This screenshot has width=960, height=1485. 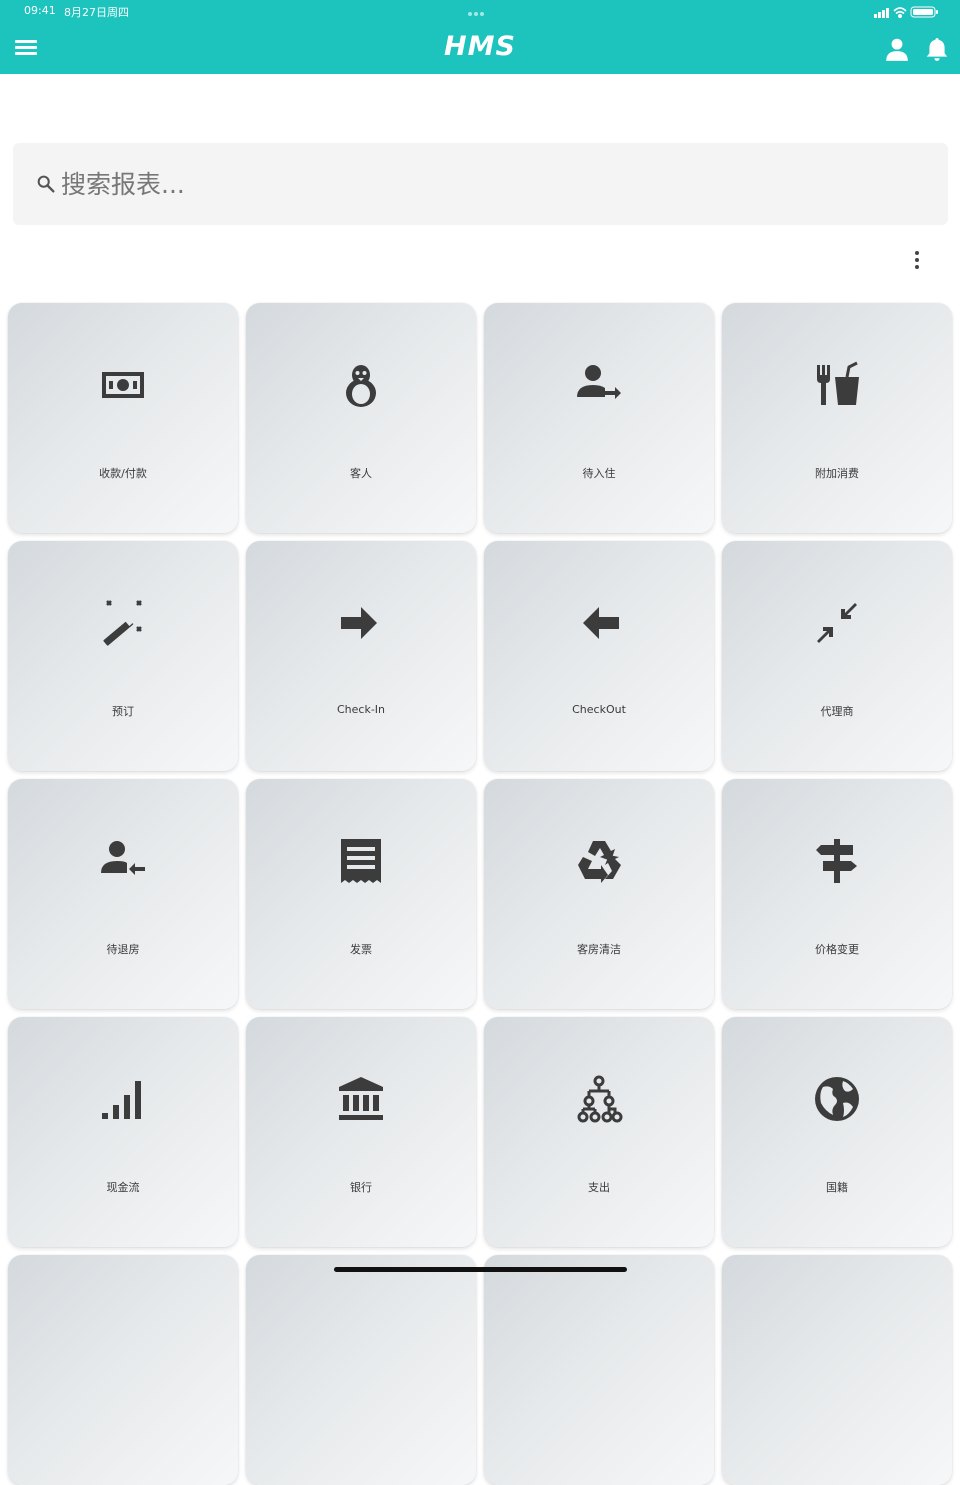 What do you see at coordinates (837, 473) in the screenshot?
I see `tile-label: 附加消费` at bounding box center [837, 473].